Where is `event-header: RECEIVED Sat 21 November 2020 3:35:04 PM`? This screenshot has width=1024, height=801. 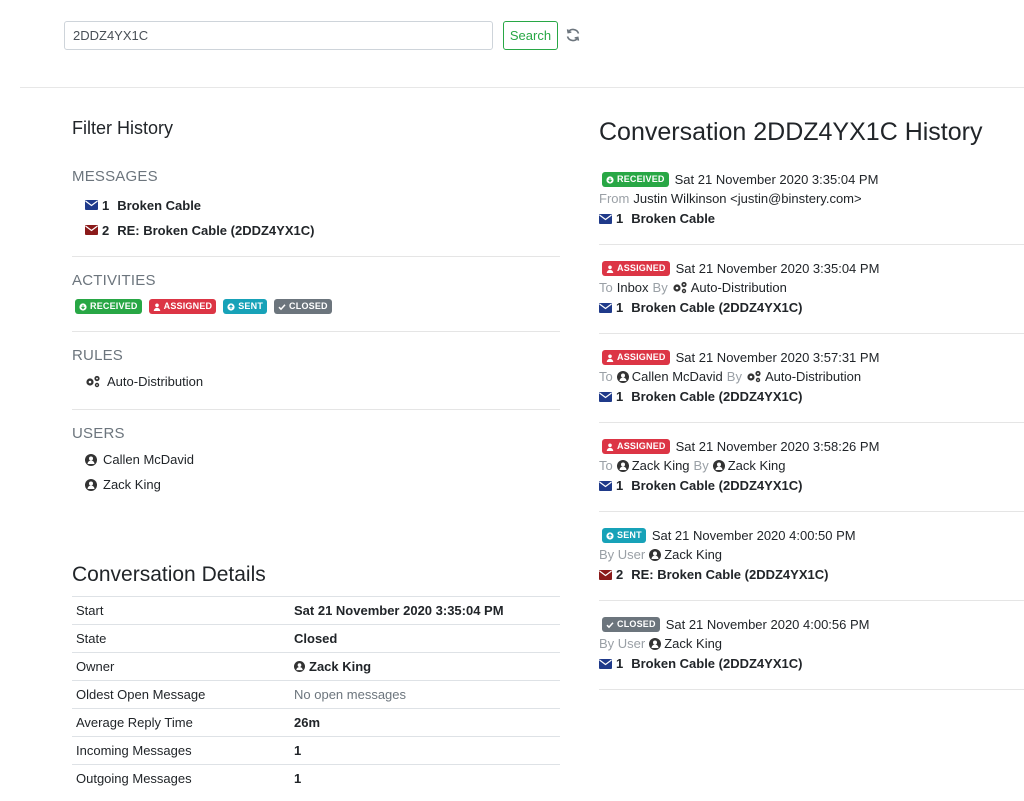
event-header: RECEIVED Sat 21 November 2020 3:35:04 PM is located at coordinates (740, 179).